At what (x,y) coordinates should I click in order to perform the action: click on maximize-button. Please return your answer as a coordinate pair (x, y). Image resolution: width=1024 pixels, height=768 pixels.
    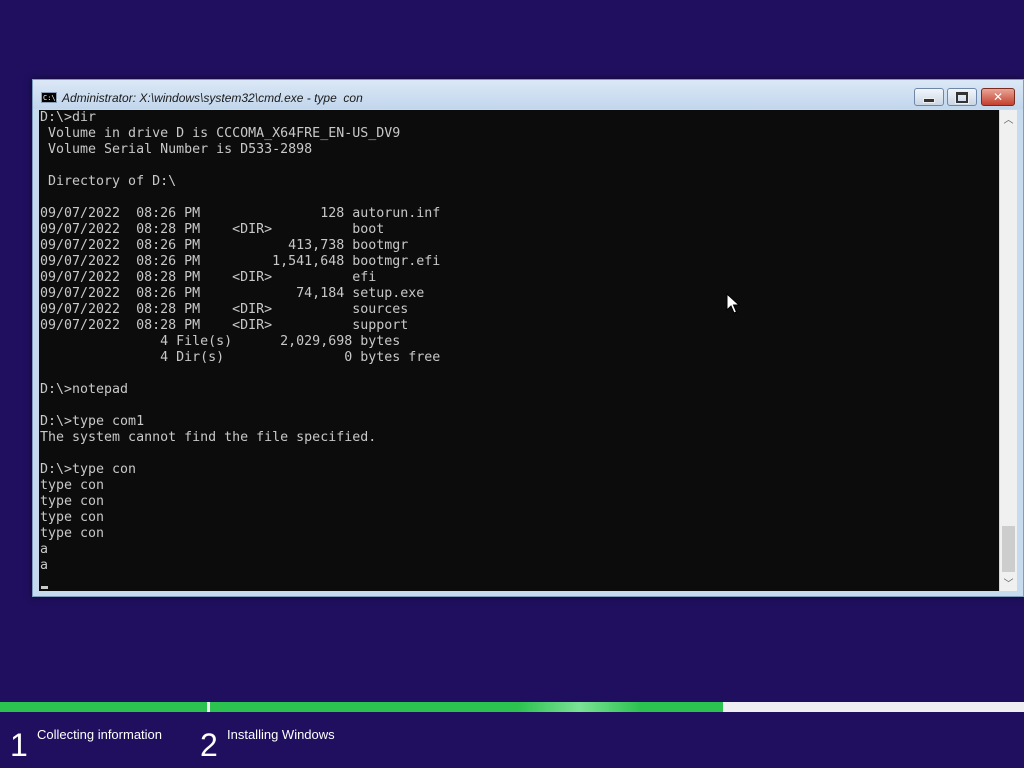
    Looking at the image, I should click on (962, 97).